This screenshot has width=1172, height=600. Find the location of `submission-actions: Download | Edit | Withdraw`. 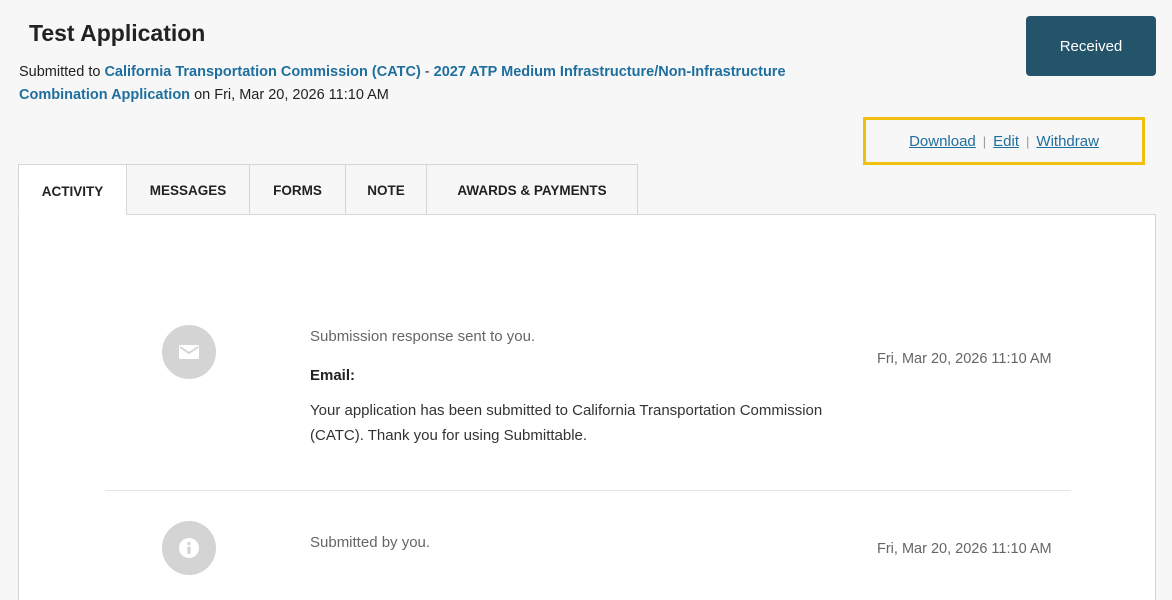

submission-actions: Download | Edit | Withdraw is located at coordinates (1004, 141).